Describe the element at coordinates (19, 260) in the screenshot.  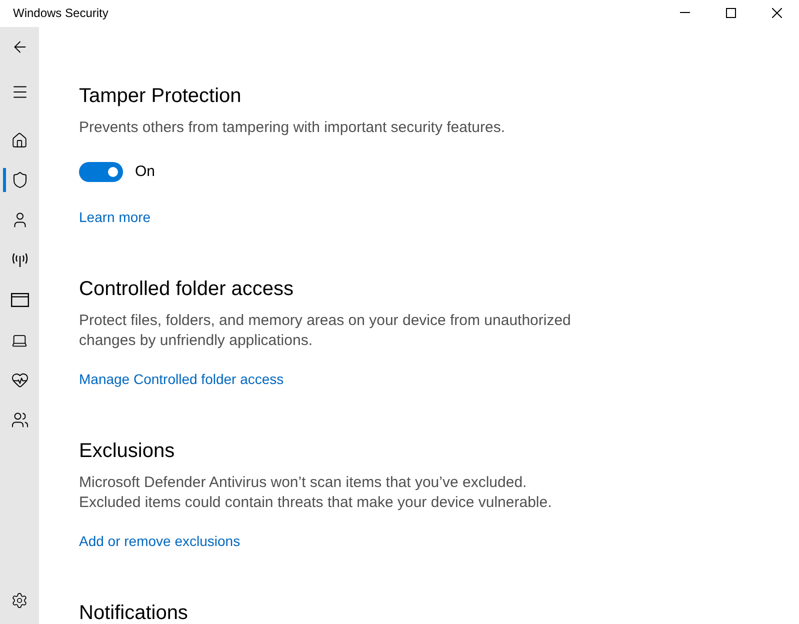
I see `antenna-icon` at that location.